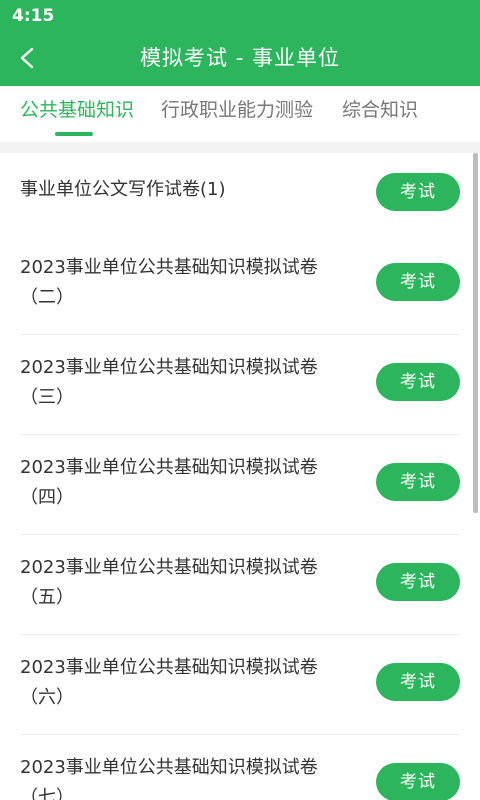  Describe the element at coordinates (240, 147) in the screenshot. I see `section-divider` at that location.